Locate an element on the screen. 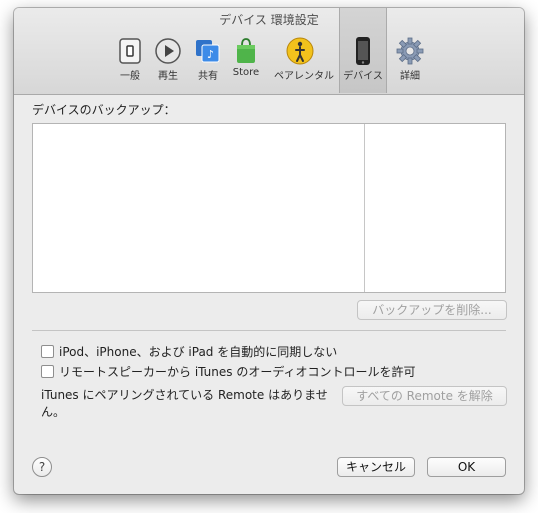 Image resolution: width=538 pixels, height=513 pixels. ok-button: OK is located at coordinates (466, 467).